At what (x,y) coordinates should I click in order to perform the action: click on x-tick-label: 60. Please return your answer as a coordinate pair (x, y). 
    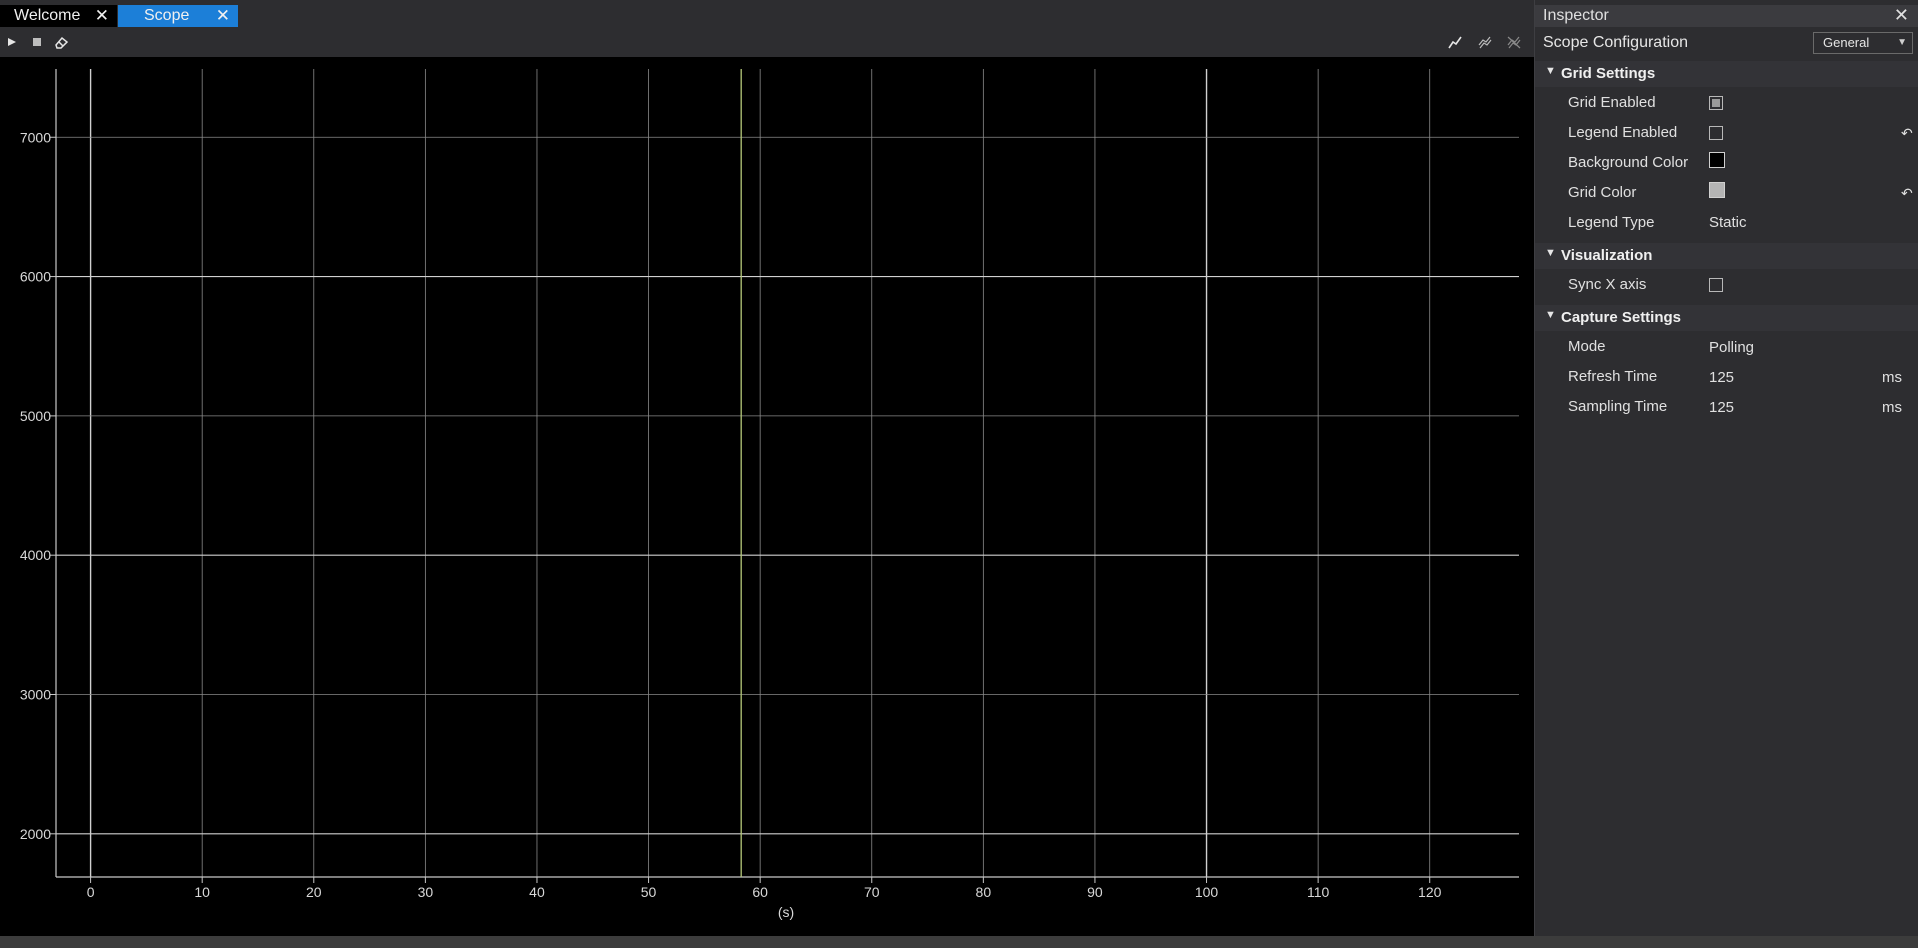
    Looking at the image, I should click on (760, 892).